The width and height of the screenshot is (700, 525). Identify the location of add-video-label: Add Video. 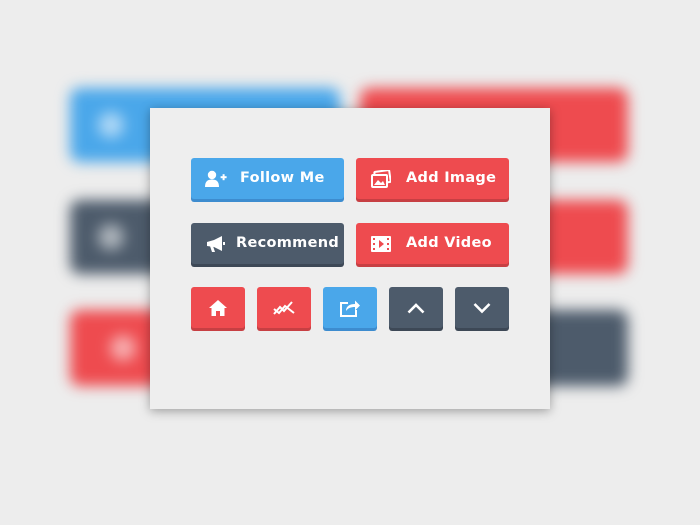
(449, 243).